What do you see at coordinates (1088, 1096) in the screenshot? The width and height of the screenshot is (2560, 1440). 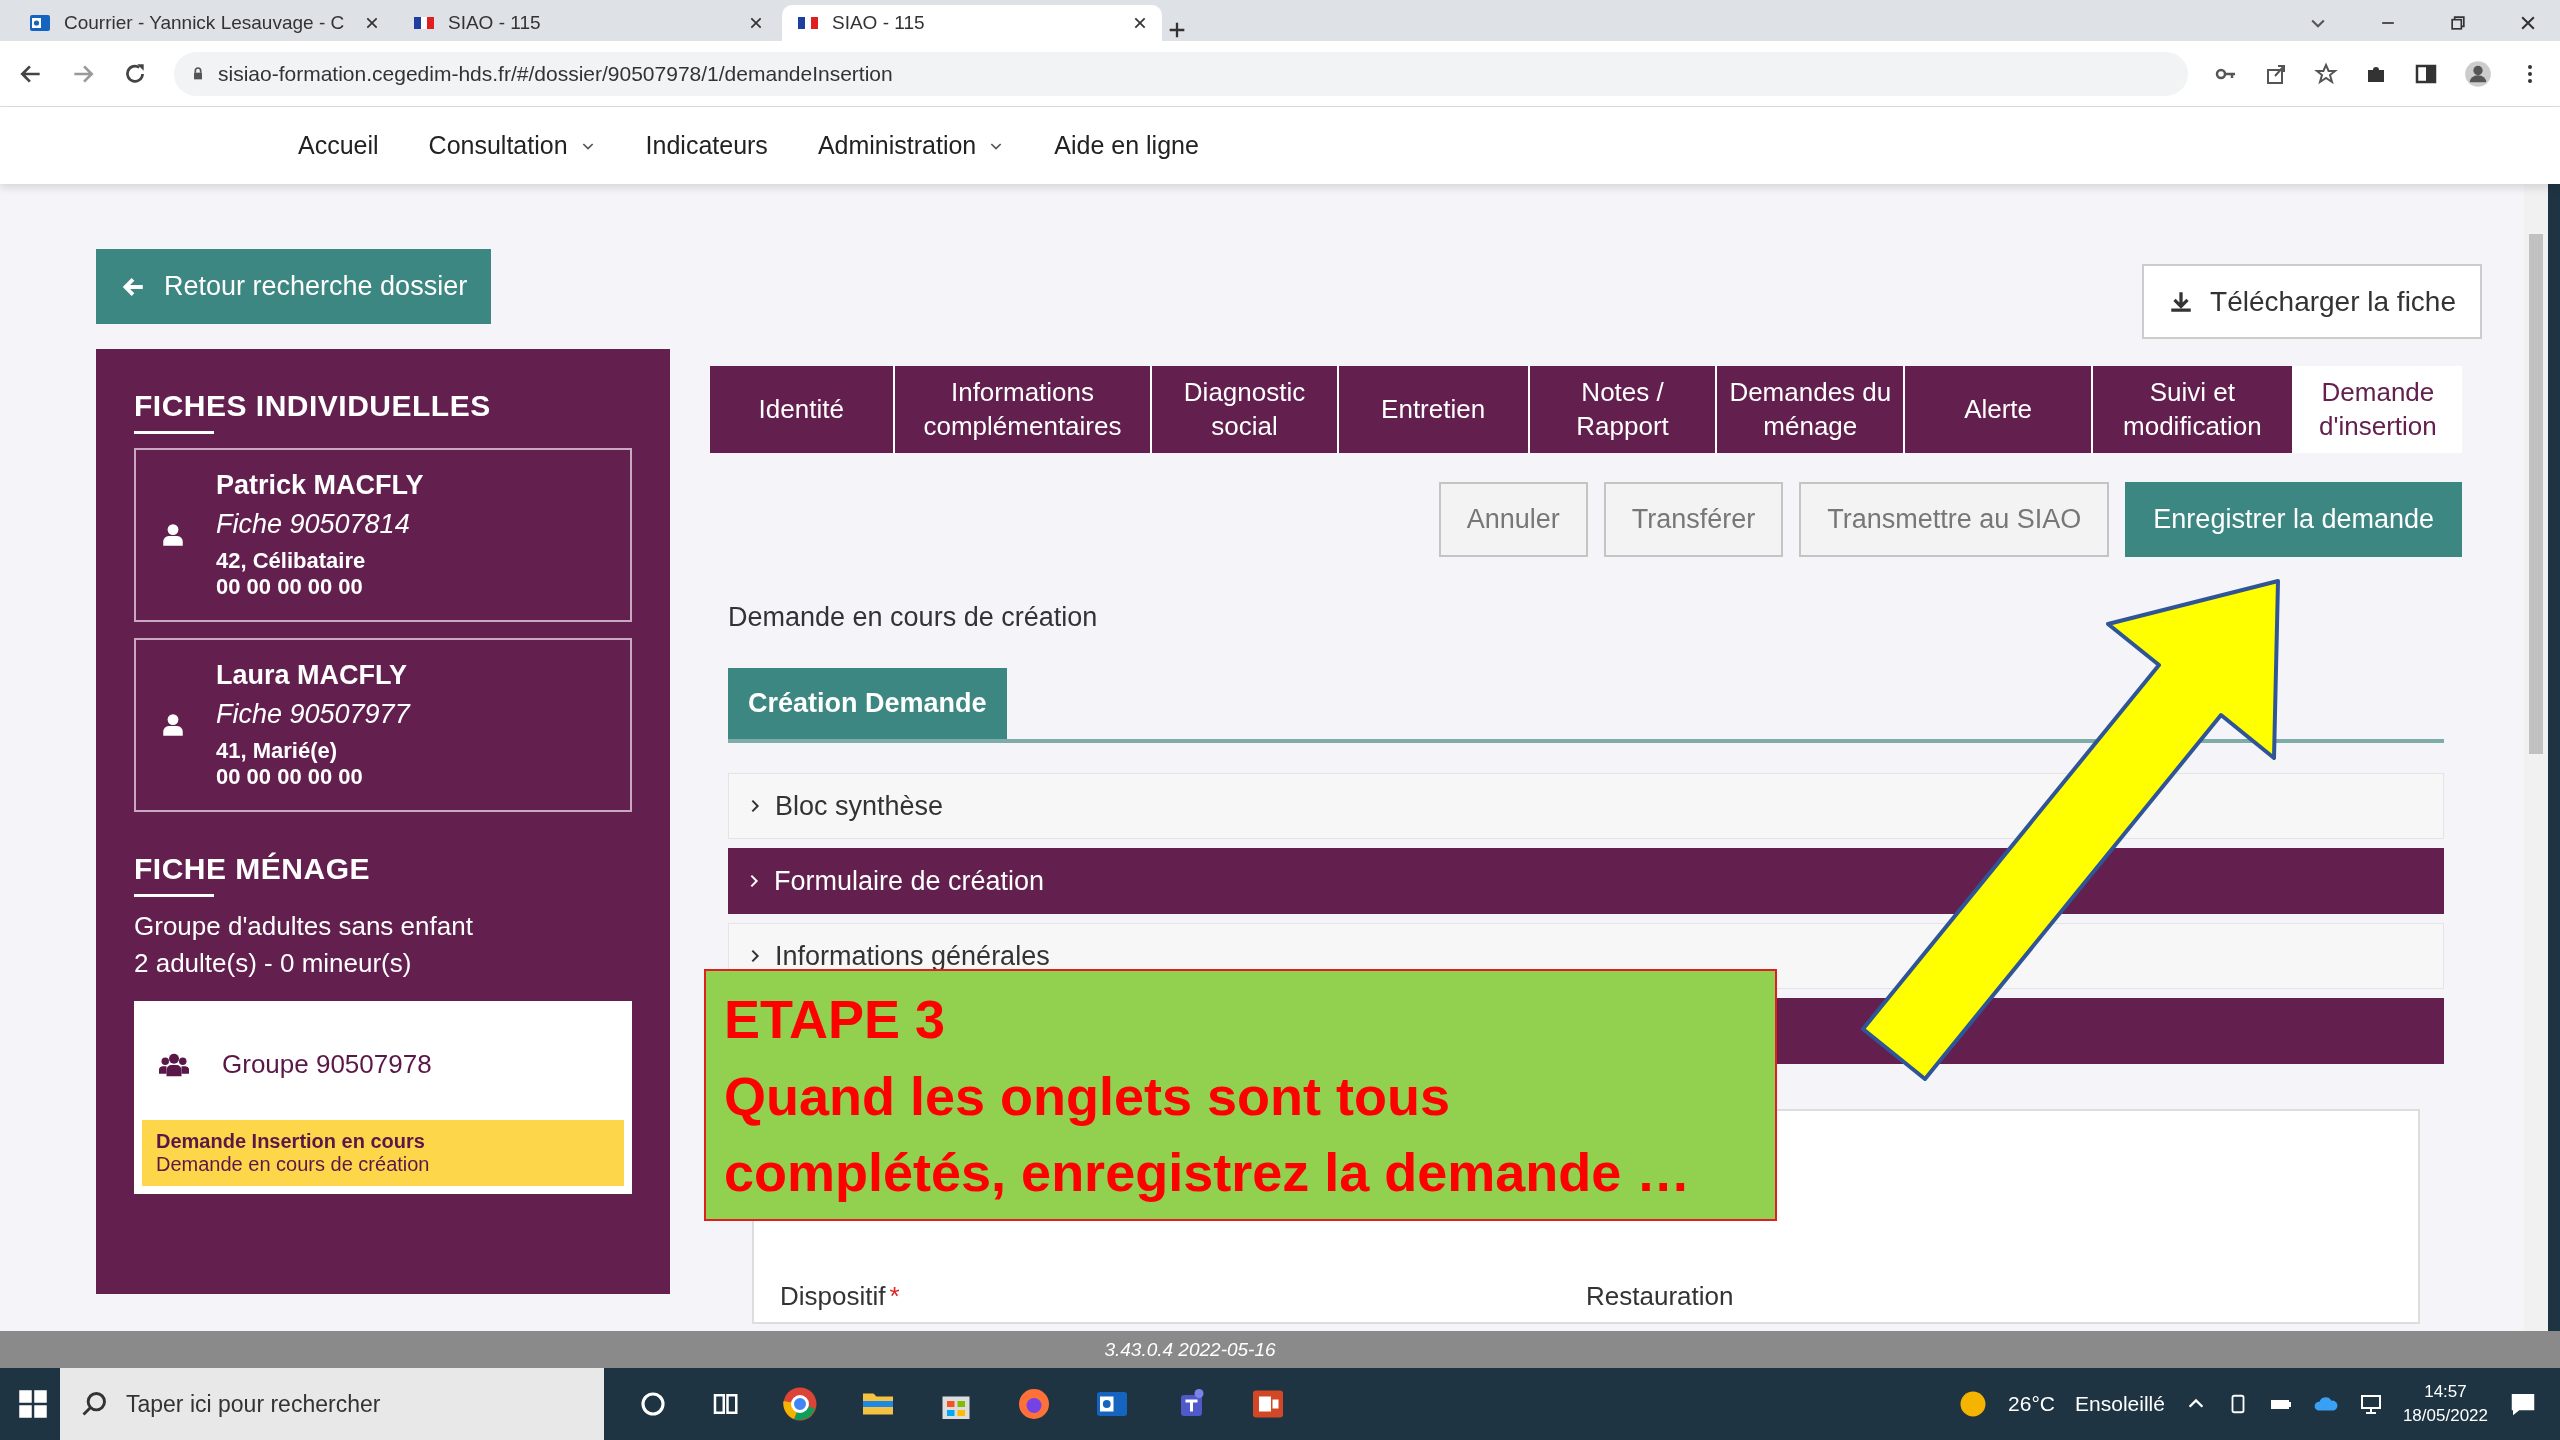 I see `annotation-text: Quand les onglets sont tous` at bounding box center [1088, 1096].